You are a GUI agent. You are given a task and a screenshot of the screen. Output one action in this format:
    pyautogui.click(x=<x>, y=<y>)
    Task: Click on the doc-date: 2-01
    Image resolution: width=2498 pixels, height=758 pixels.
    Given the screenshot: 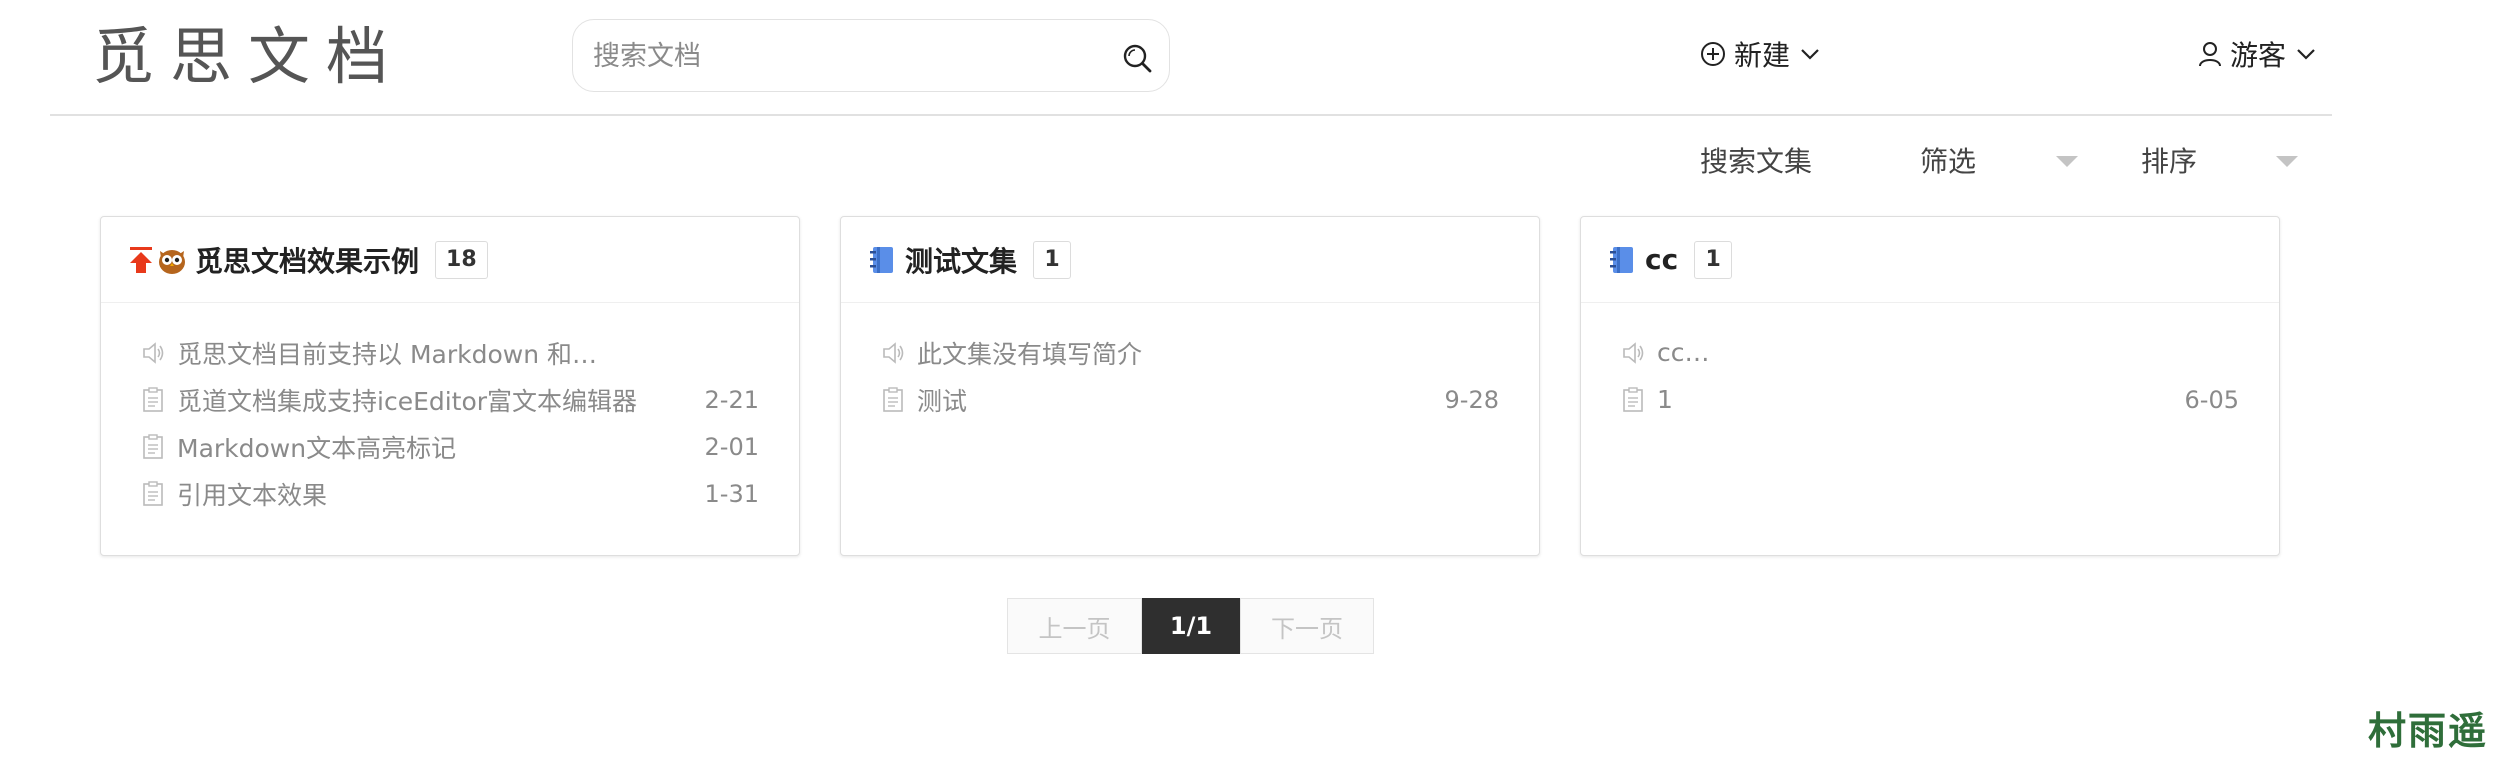 What is the action you would take?
    pyautogui.click(x=731, y=446)
    